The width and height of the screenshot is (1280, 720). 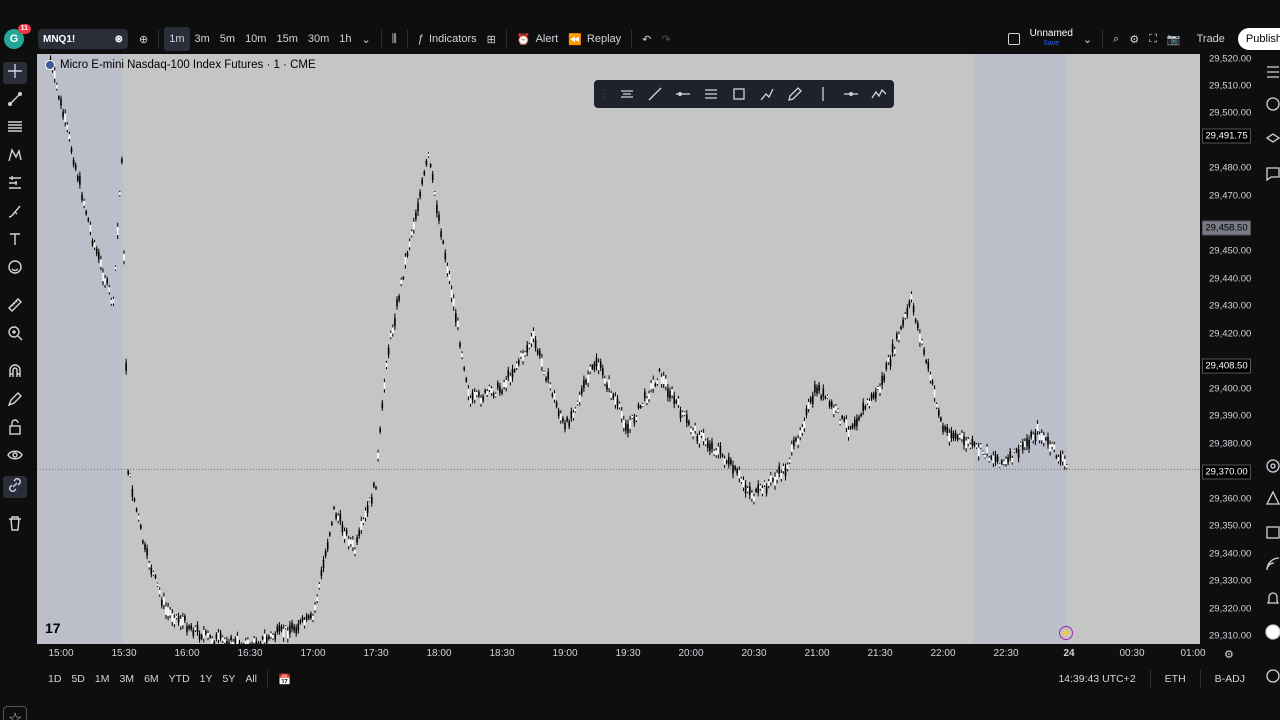 What do you see at coordinates (202, 39) in the screenshot?
I see `timeframe-3m: 3m` at bounding box center [202, 39].